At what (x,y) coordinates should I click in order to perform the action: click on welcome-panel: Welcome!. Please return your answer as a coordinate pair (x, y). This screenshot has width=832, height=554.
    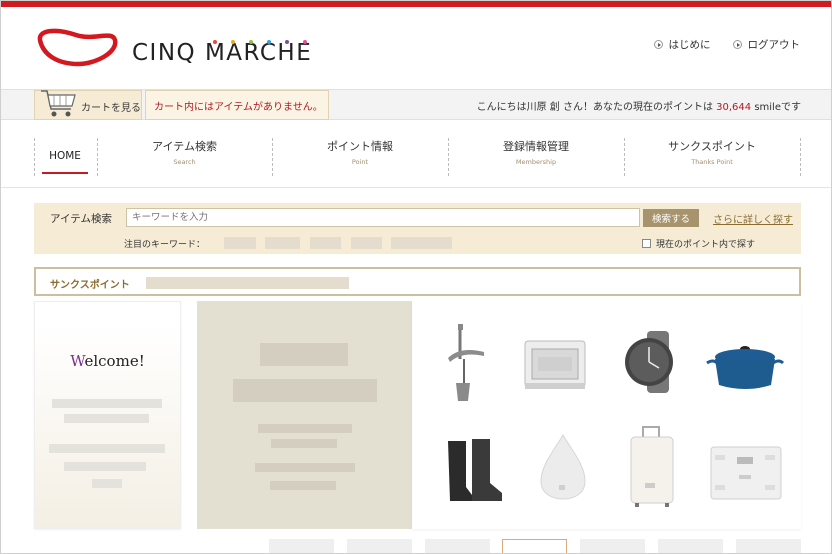
    Looking at the image, I should click on (107, 415).